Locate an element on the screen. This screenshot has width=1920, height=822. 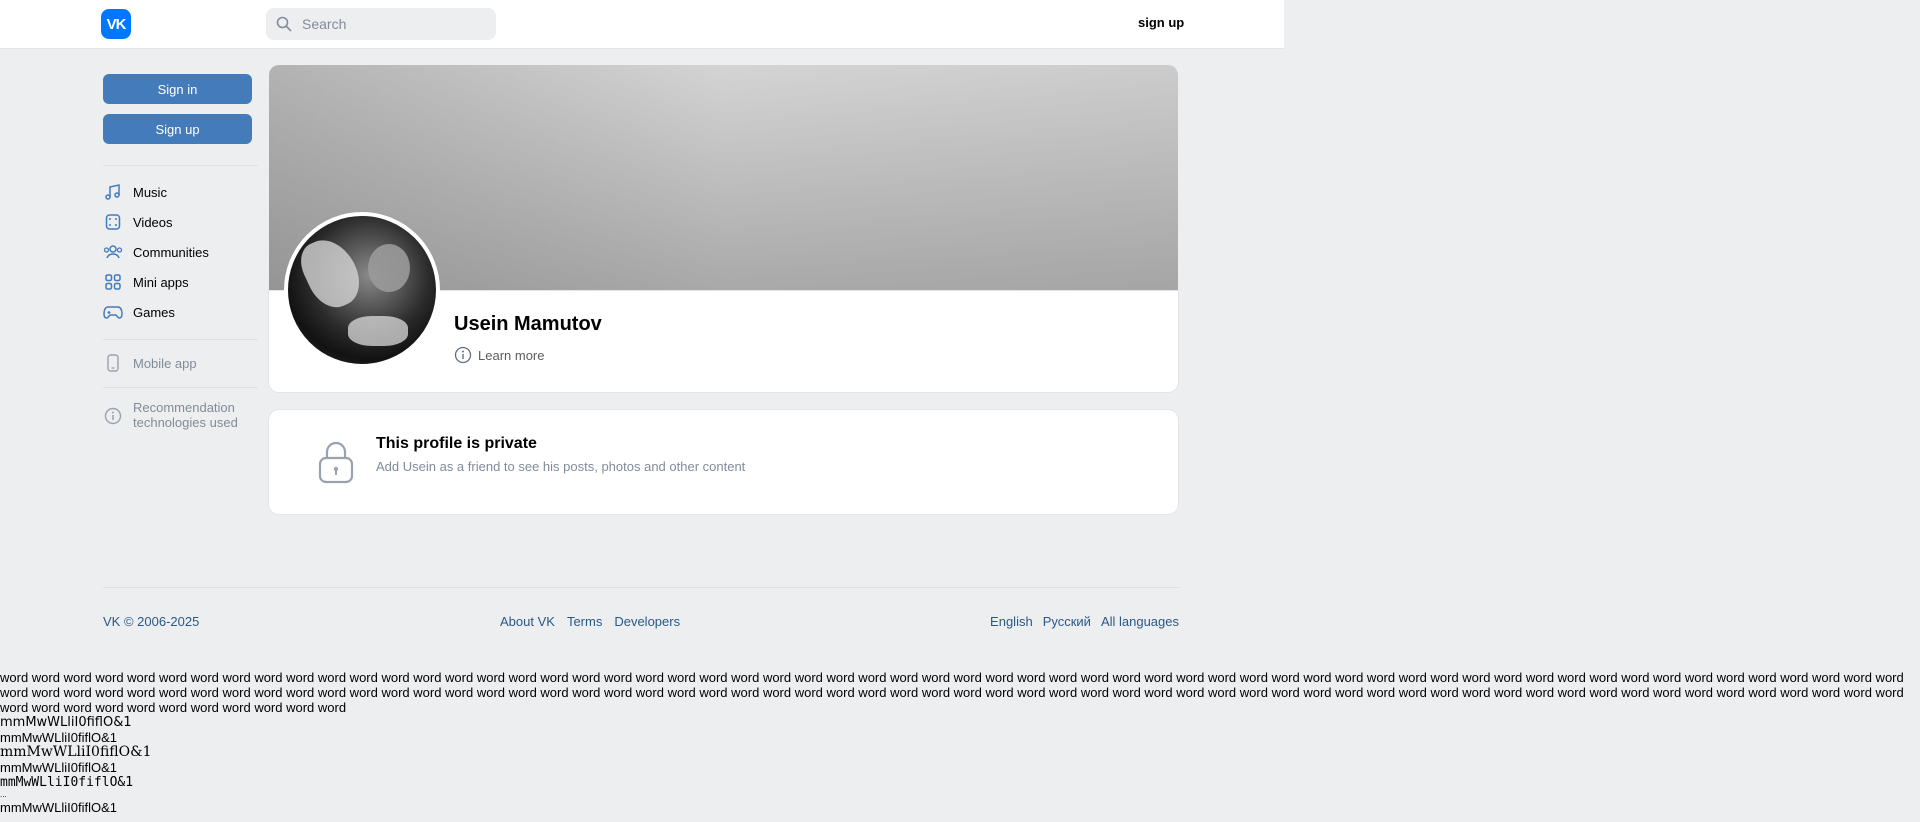
language-all: All languages is located at coordinates (1140, 621).